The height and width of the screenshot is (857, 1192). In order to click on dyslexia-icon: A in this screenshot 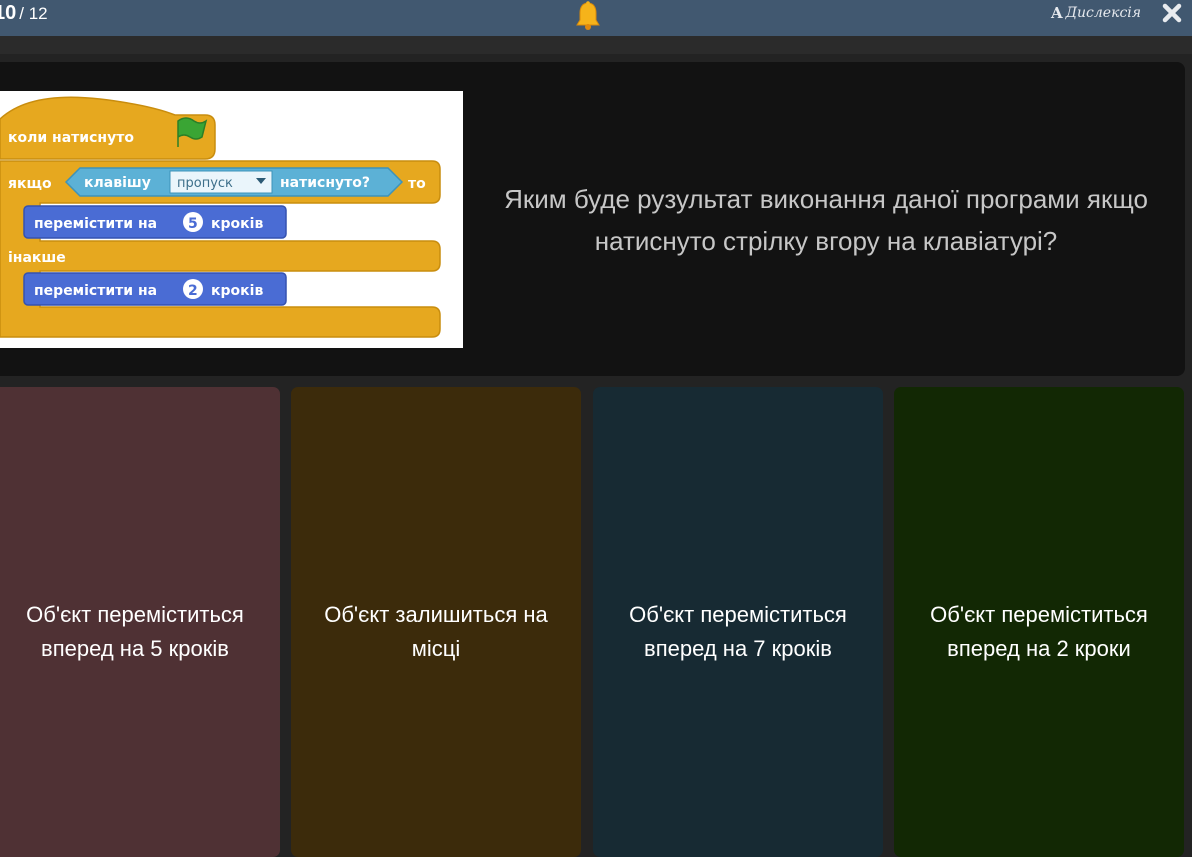, I will do `click(1057, 13)`.